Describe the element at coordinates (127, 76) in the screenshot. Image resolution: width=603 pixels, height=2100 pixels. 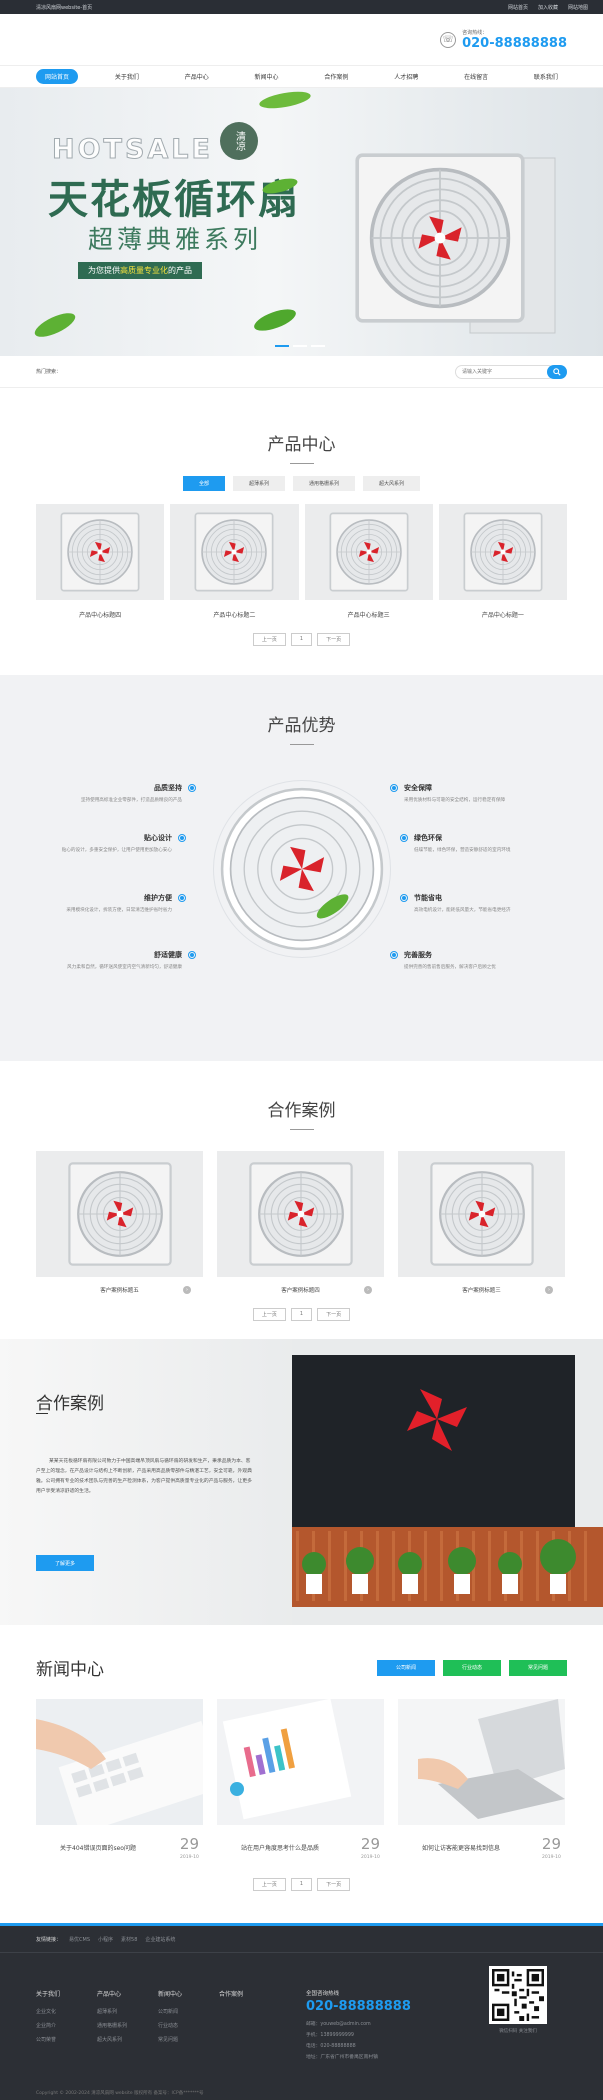
I see `nav-about: 关于我们` at that location.